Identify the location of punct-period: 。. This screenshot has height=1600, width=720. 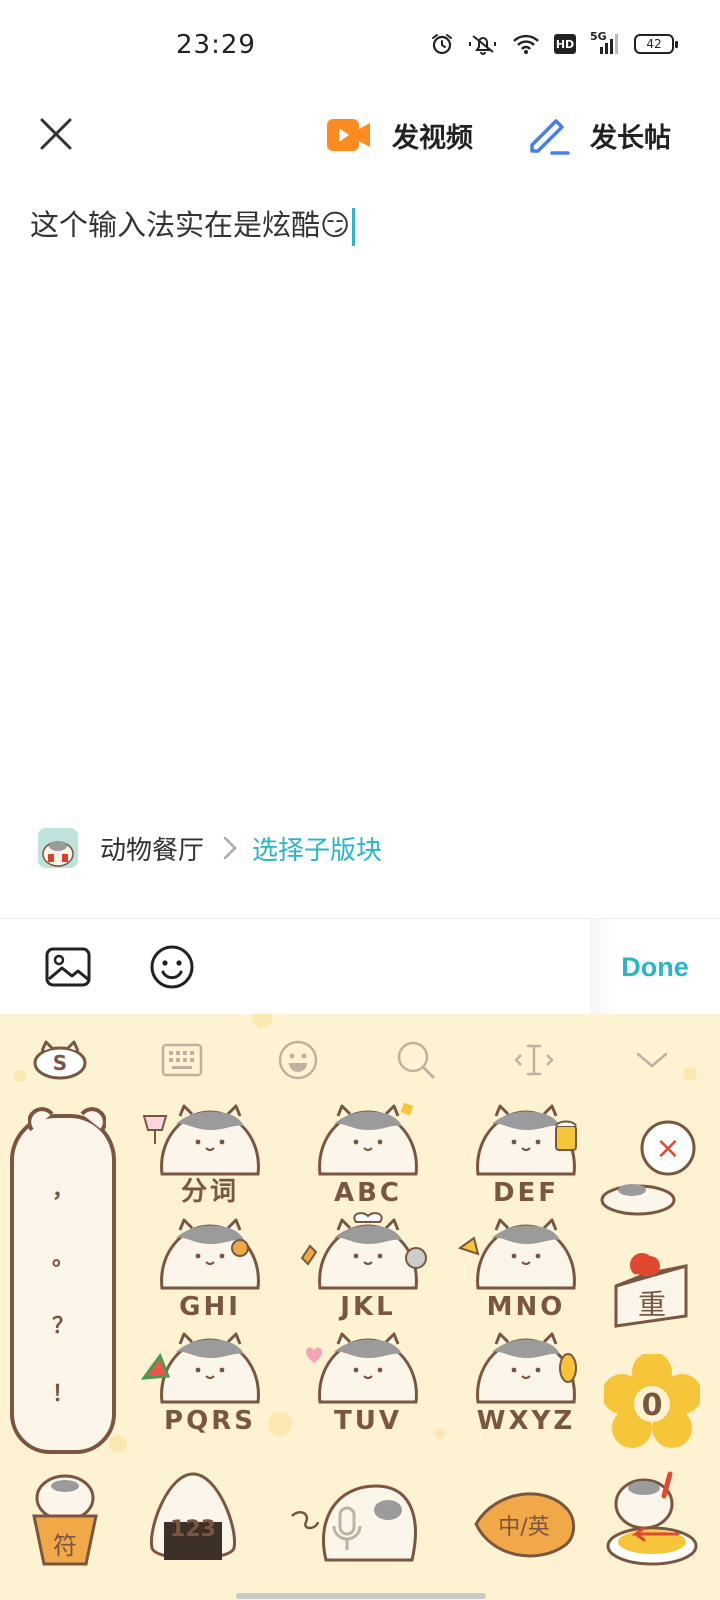
(63, 1256).